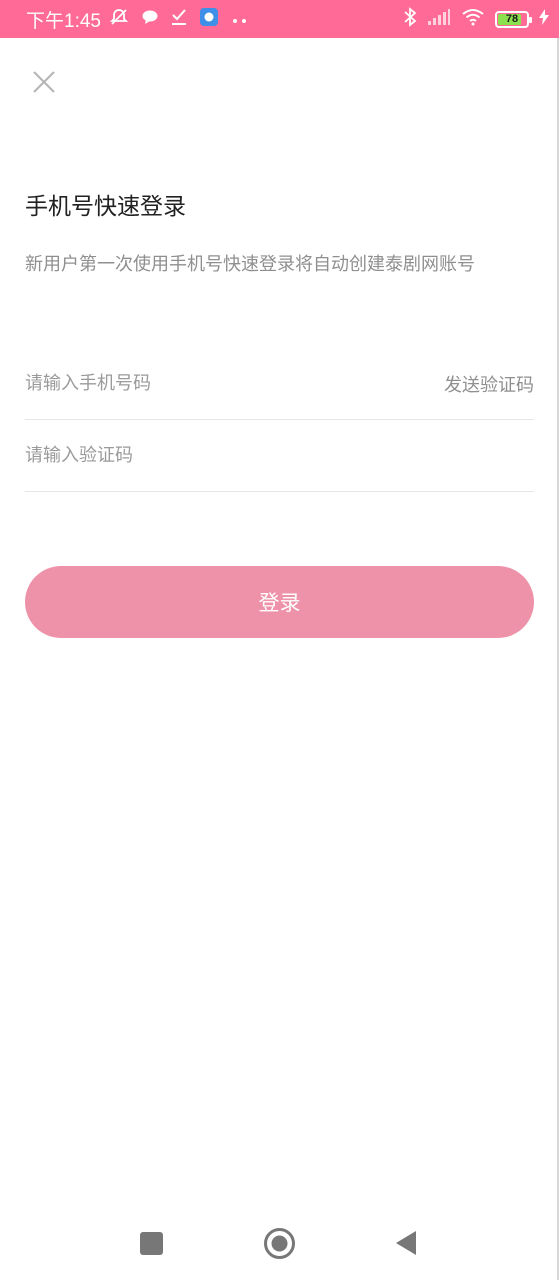 The width and height of the screenshot is (559, 1280). I want to click on page-subtitle: 新用户第一次使用手机号快速登录将自动创建泰剧网账号, so click(250, 264).